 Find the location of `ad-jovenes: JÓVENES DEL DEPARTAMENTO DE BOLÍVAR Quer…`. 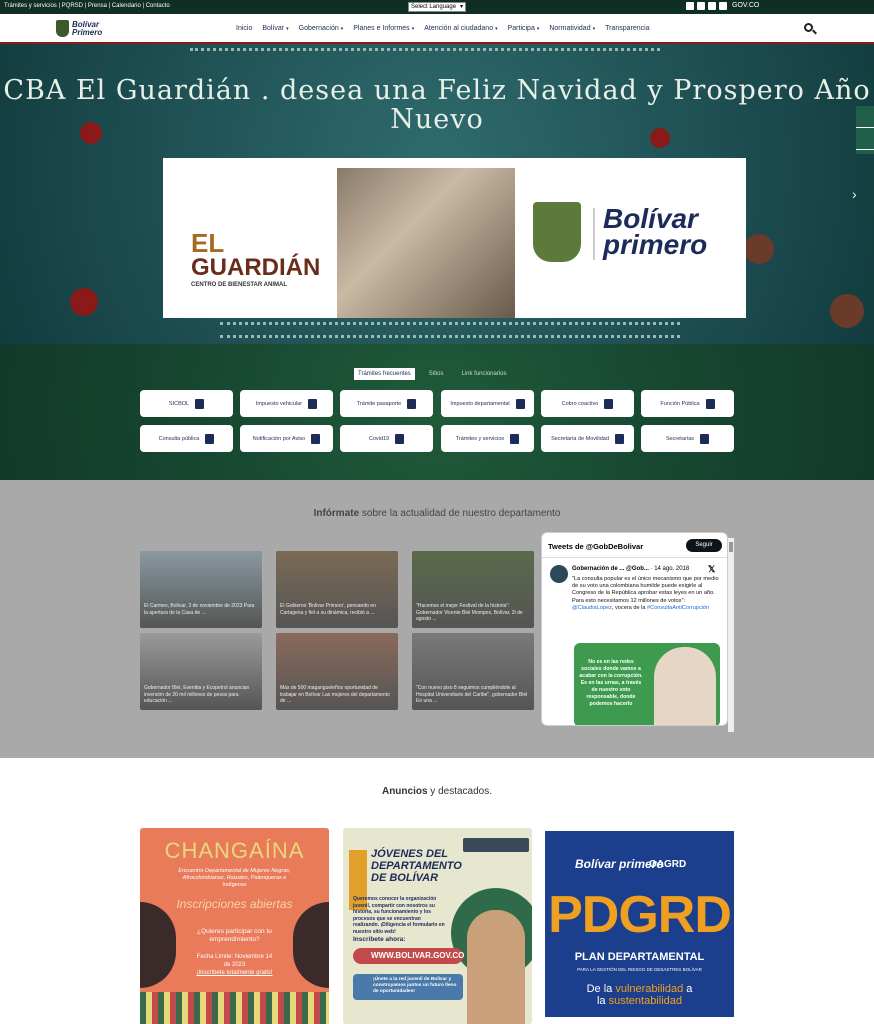

ad-jovenes: JÓVENES DEL DEPARTAMENTO DE BOLÍVAR Quer… is located at coordinates (437, 926).